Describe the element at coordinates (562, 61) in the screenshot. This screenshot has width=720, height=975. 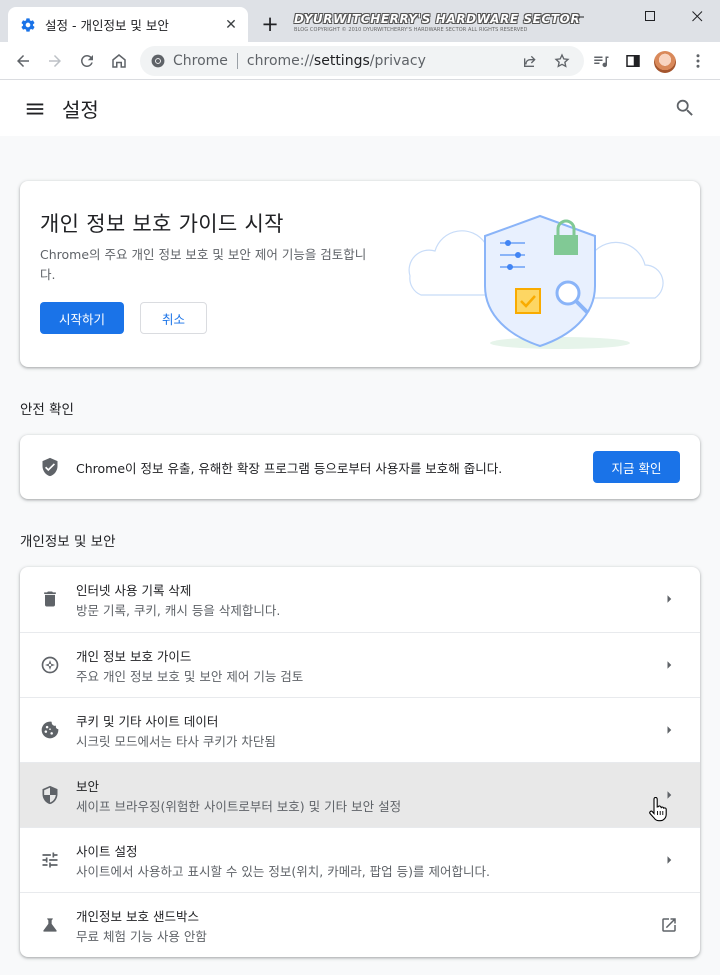
I see `bookmark-star-icon` at that location.